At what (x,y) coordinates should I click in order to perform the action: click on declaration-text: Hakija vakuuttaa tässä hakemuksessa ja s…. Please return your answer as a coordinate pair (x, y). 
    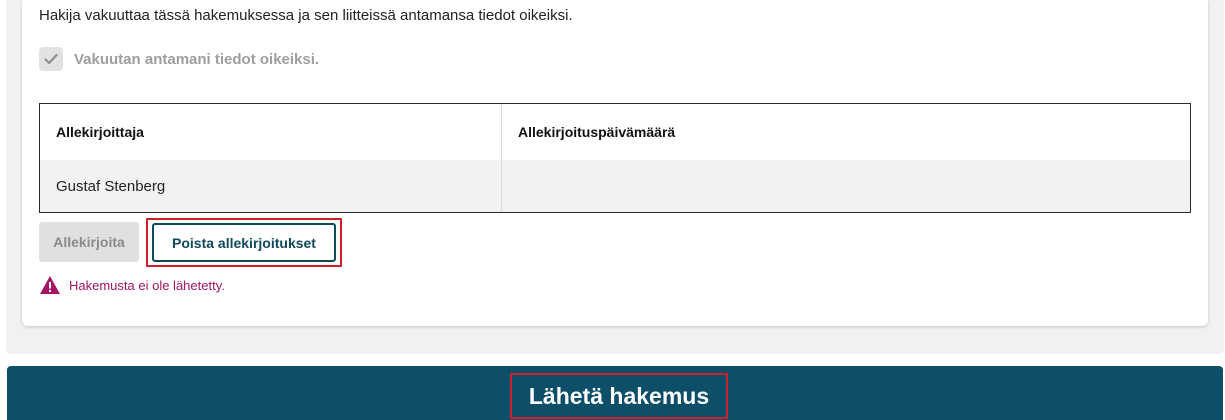
    Looking at the image, I should click on (306, 15).